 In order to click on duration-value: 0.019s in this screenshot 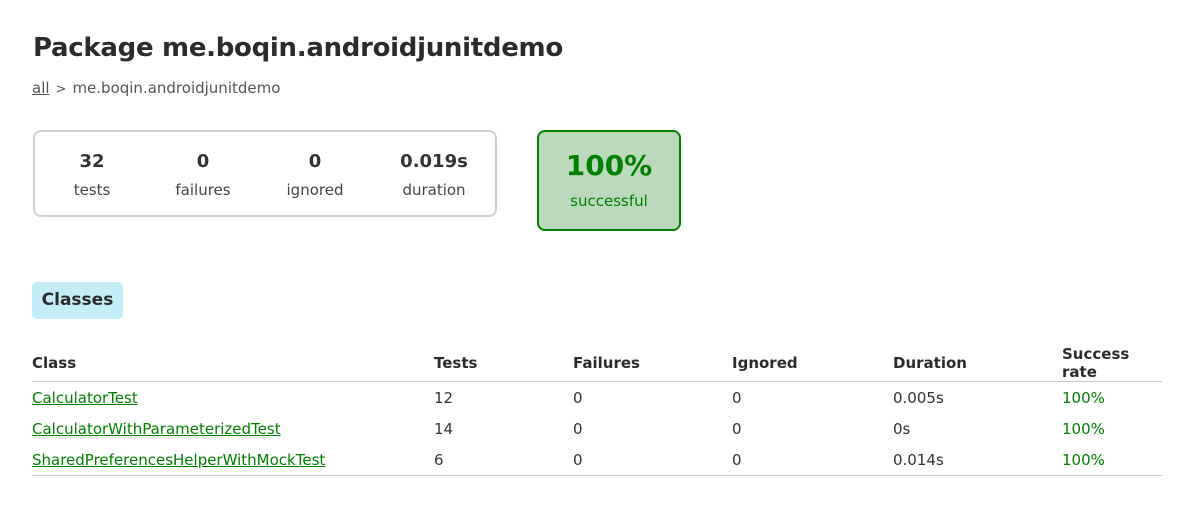, I will do `click(434, 161)`.